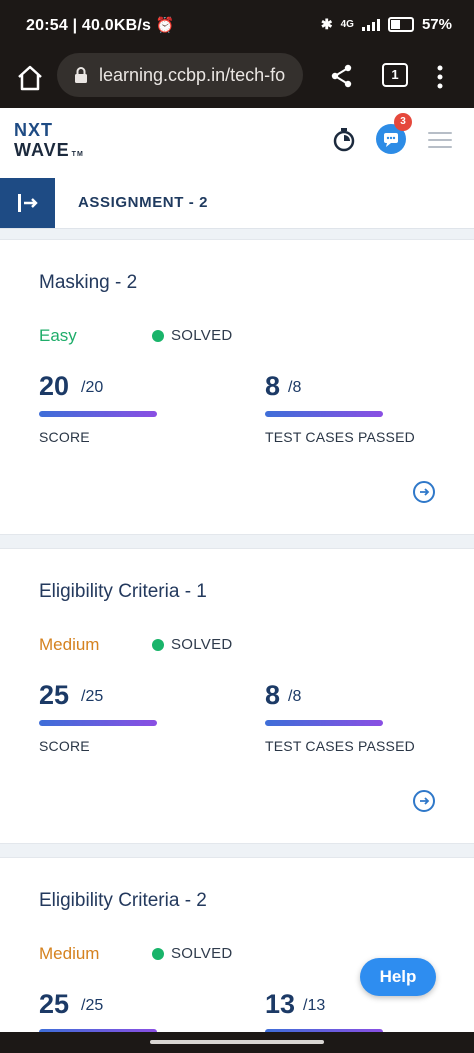 The width and height of the screenshot is (474, 1053). What do you see at coordinates (440, 141) in the screenshot?
I see `hamburger-menu-icon` at bounding box center [440, 141].